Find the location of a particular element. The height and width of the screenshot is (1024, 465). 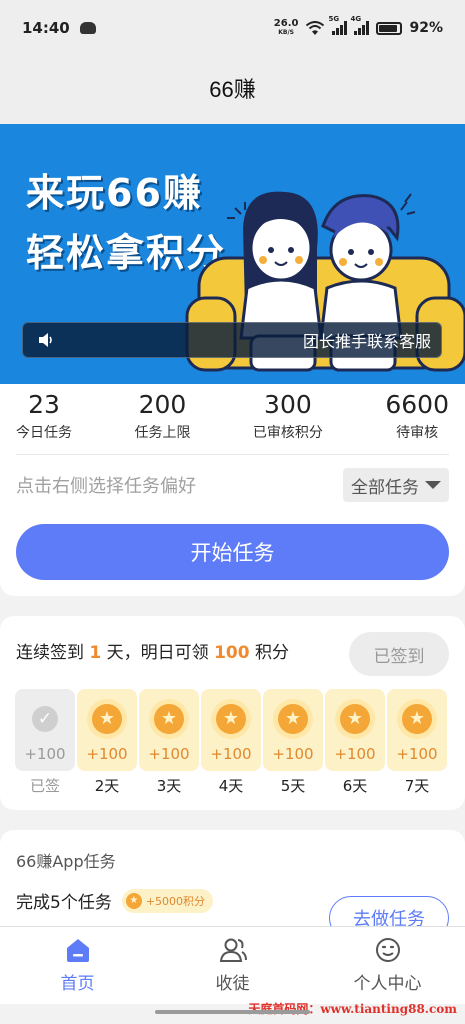

home-indicator is located at coordinates (232, 1012).